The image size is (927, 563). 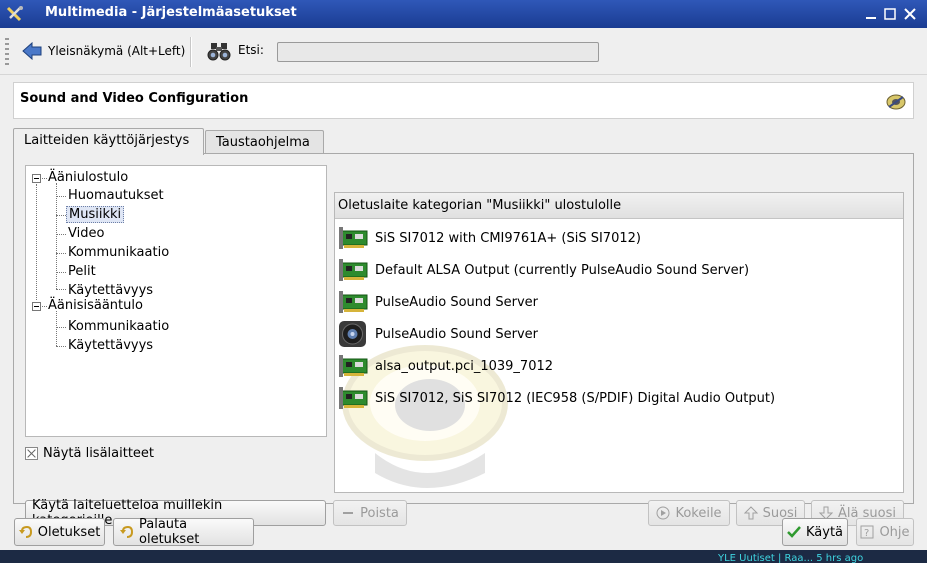 I want to click on device-item: alsa_output.pci_1039_7012, so click(x=445, y=366).